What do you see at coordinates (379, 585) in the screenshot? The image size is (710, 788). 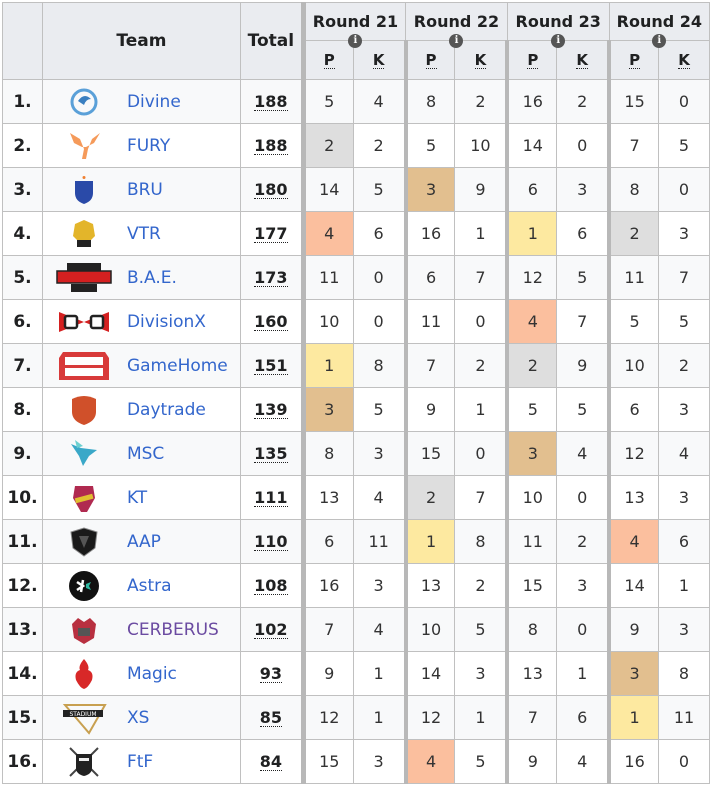 I see `kills-cell: 3` at bounding box center [379, 585].